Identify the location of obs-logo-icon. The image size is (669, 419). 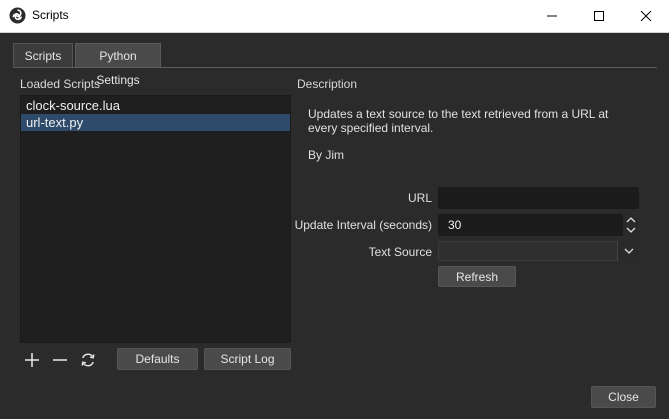
(17, 15).